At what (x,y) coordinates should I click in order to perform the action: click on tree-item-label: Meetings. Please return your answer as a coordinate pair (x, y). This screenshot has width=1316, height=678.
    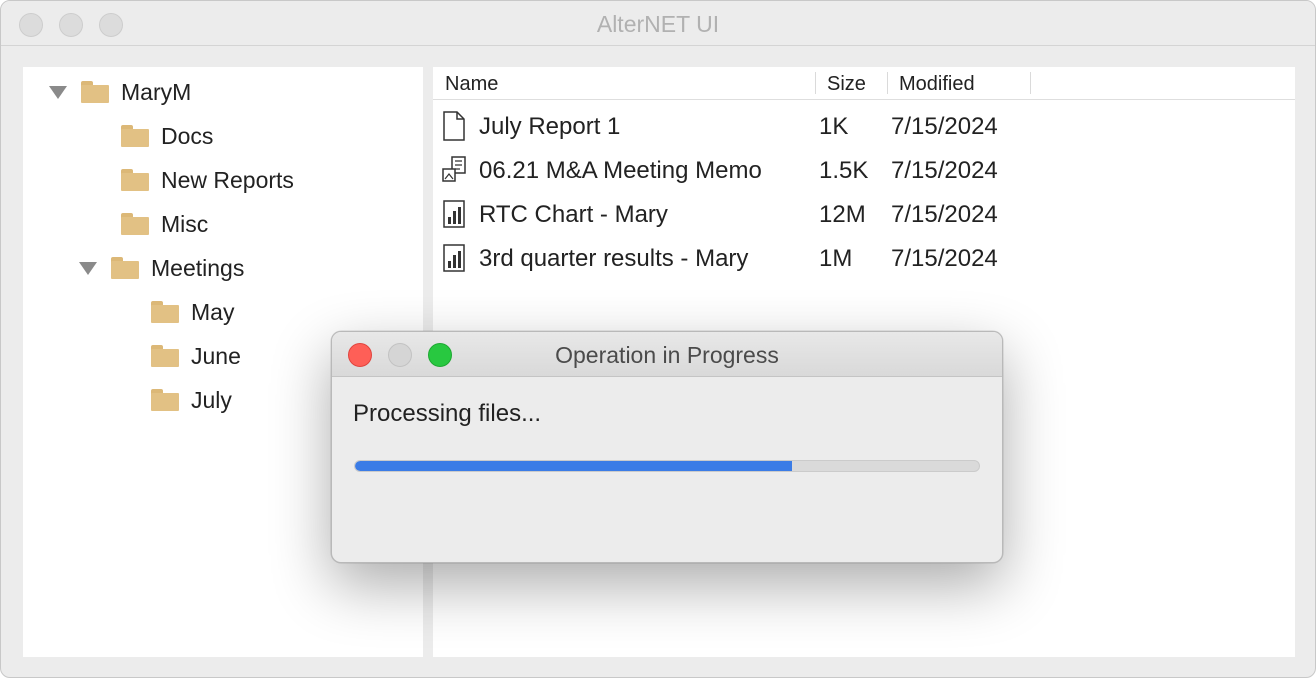
    Looking at the image, I should click on (198, 267).